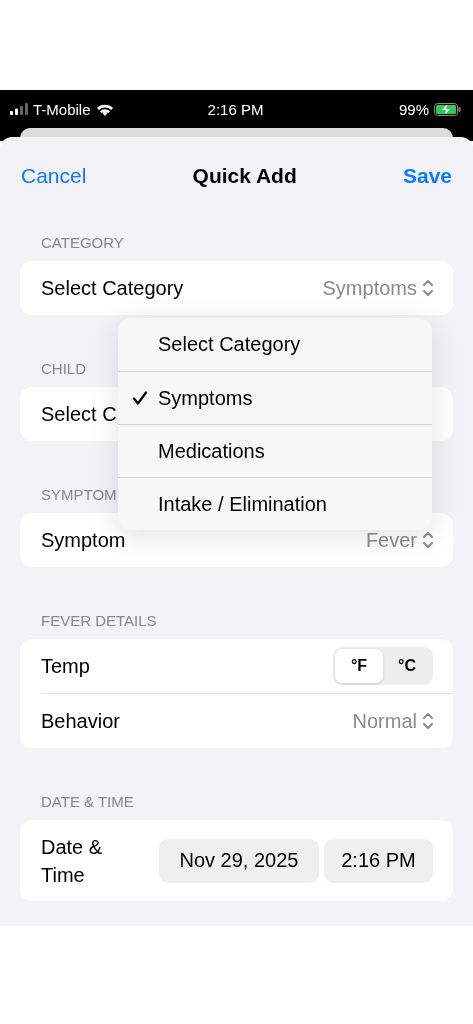 The height and width of the screenshot is (1024, 473). What do you see at coordinates (82, 243) in the screenshot?
I see `section-header: CATEGORY` at bounding box center [82, 243].